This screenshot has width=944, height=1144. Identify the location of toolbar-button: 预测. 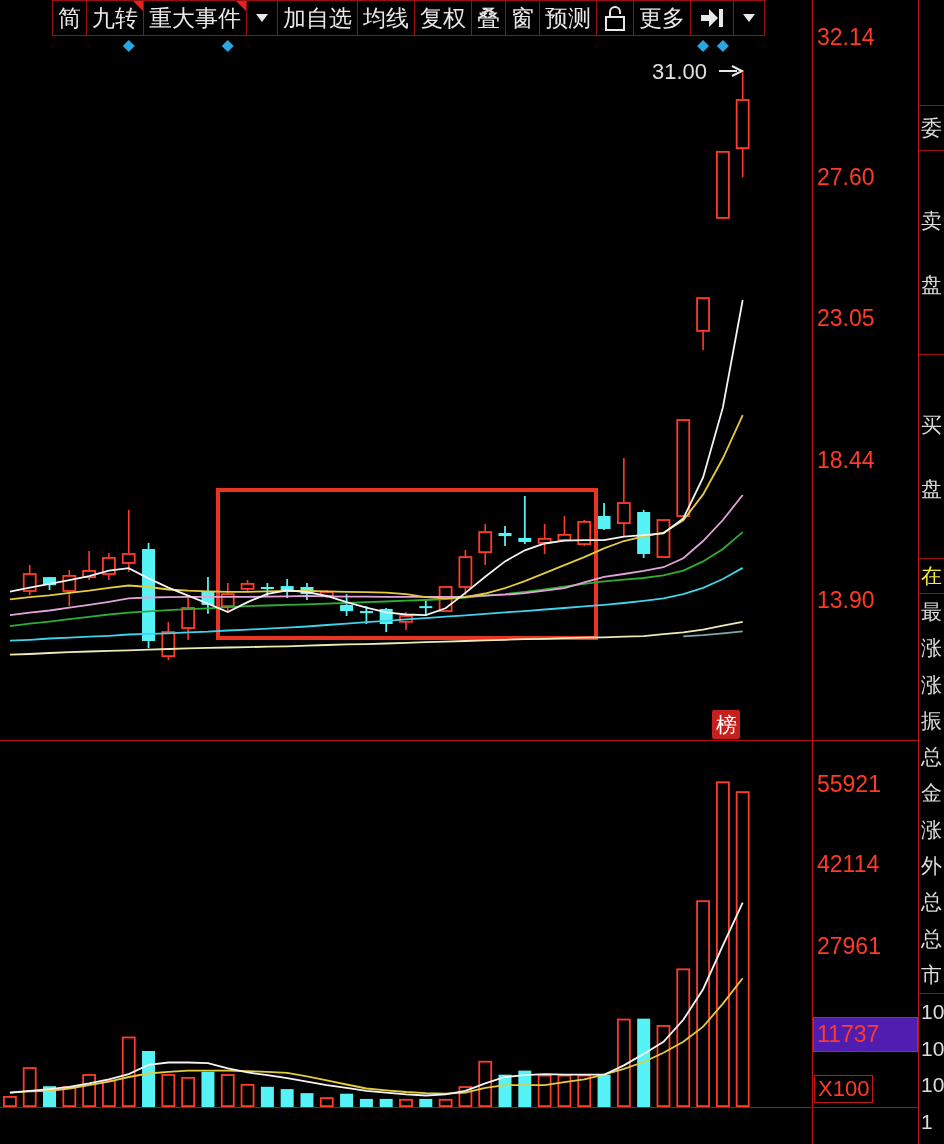
(568, 18).